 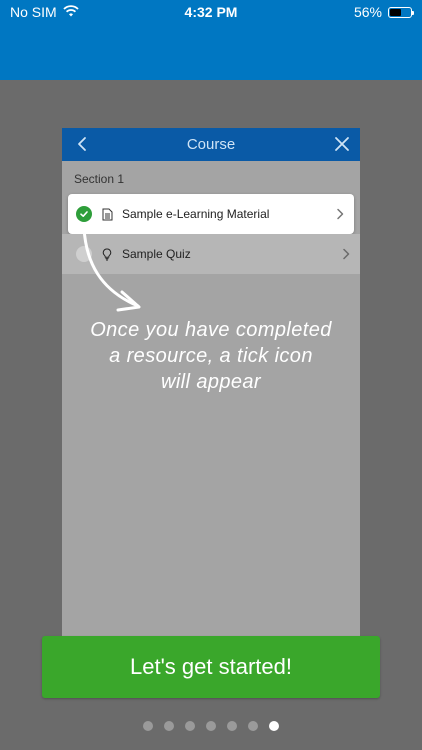 I want to click on resource-label: Sample e-Learning Material, so click(x=196, y=214).